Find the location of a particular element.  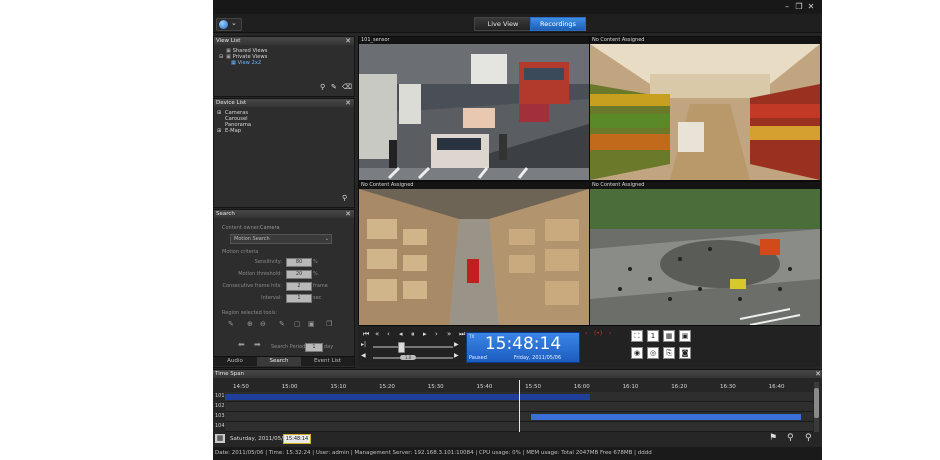

globe-icon is located at coordinates (223, 24).